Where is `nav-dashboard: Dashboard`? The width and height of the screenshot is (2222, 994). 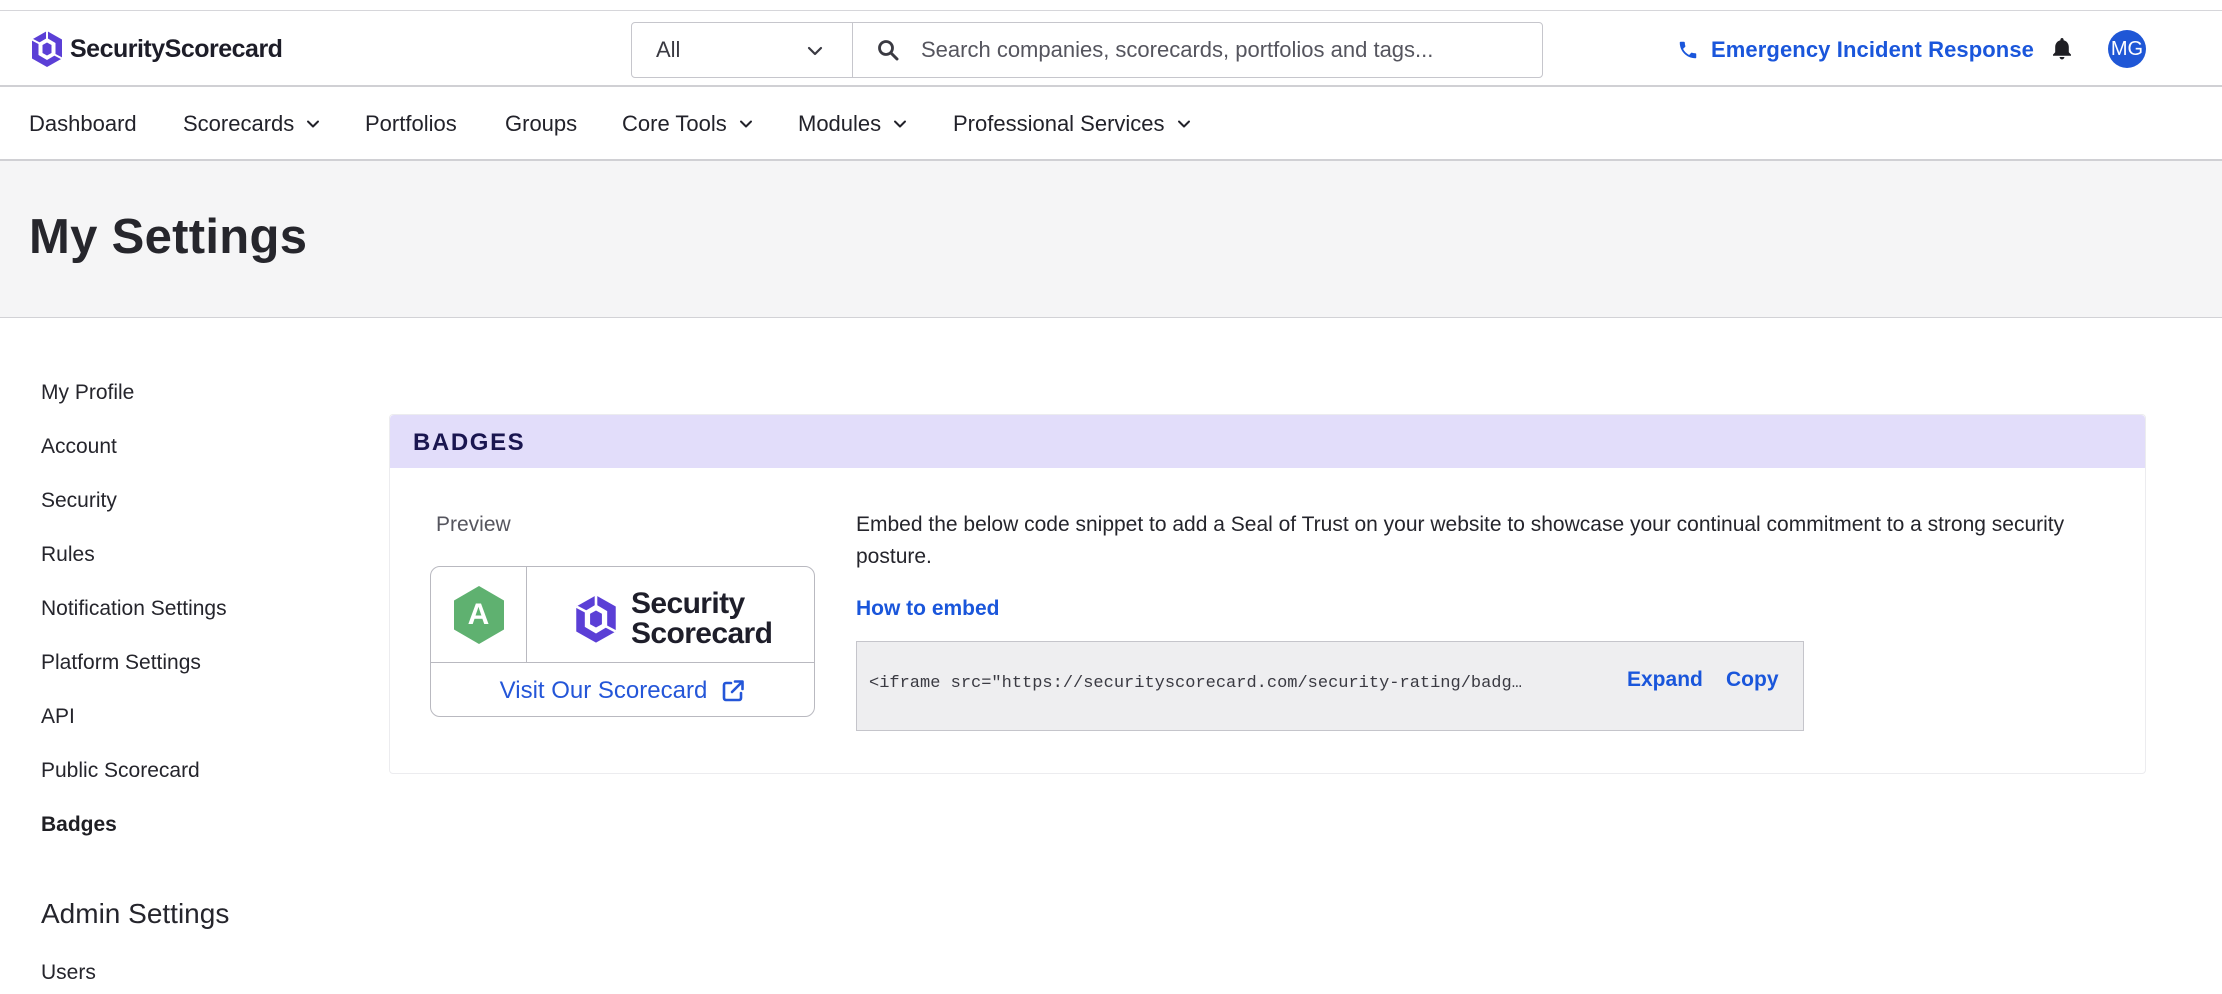 nav-dashboard: Dashboard is located at coordinates (83, 124).